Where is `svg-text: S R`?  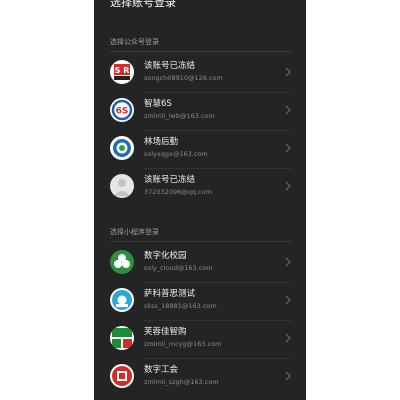
svg-text: S R is located at coordinates (122, 70).